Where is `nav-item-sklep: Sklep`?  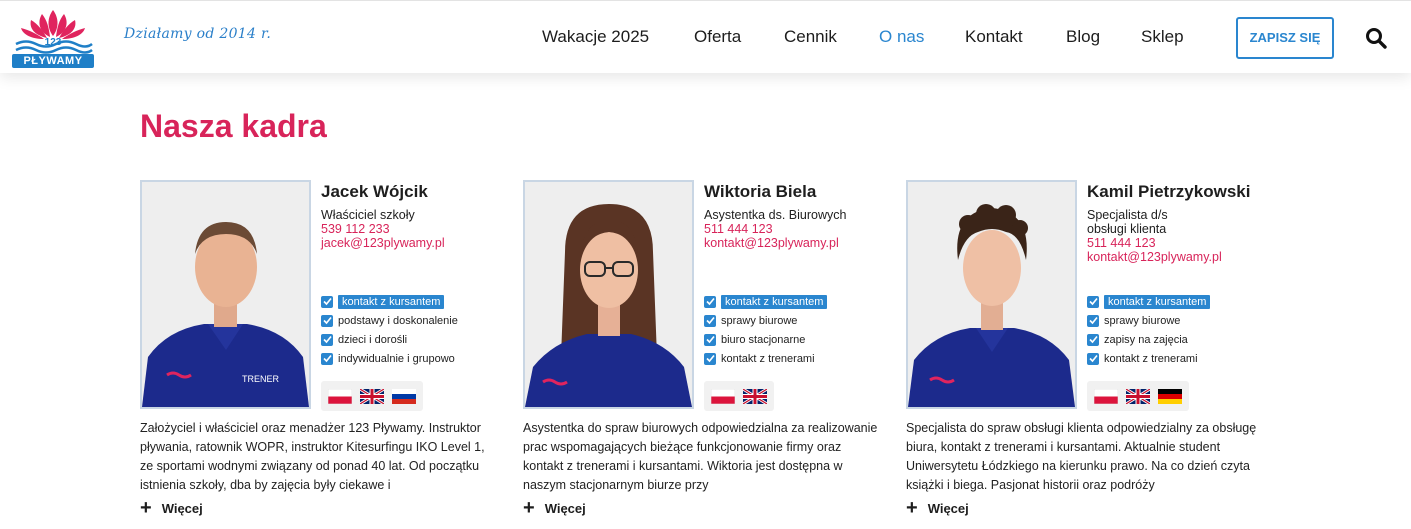
nav-item-sklep: Sklep is located at coordinates (1162, 37).